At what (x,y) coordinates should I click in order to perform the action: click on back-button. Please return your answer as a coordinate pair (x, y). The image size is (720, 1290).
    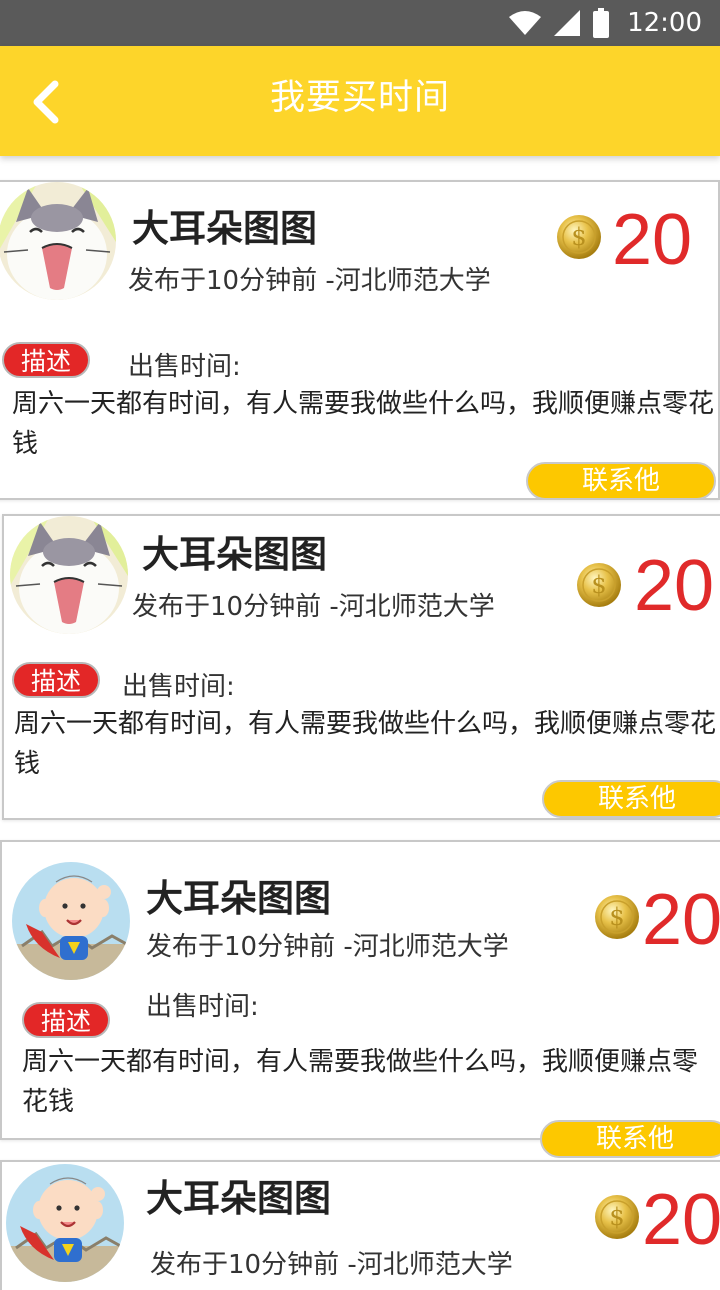
    Looking at the image, I should click on (46, 102).